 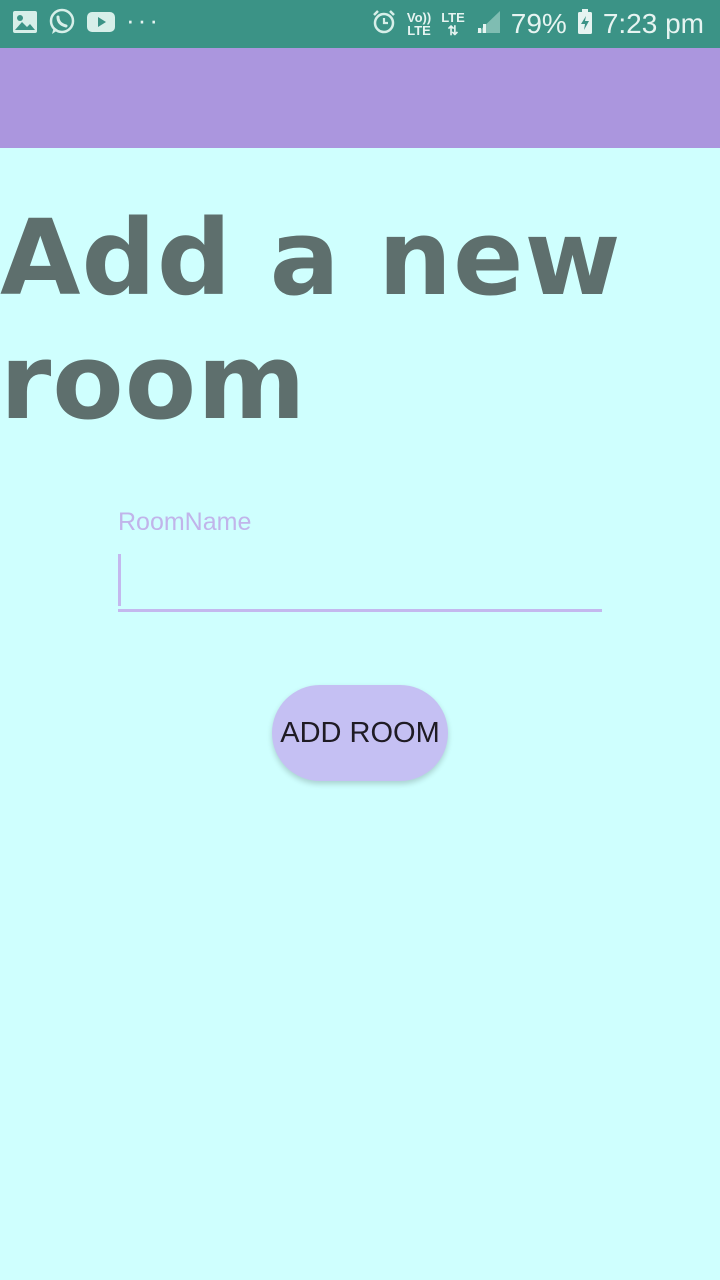 I want to click on status-bar-notifications: ···, so click(x=86, y=23).